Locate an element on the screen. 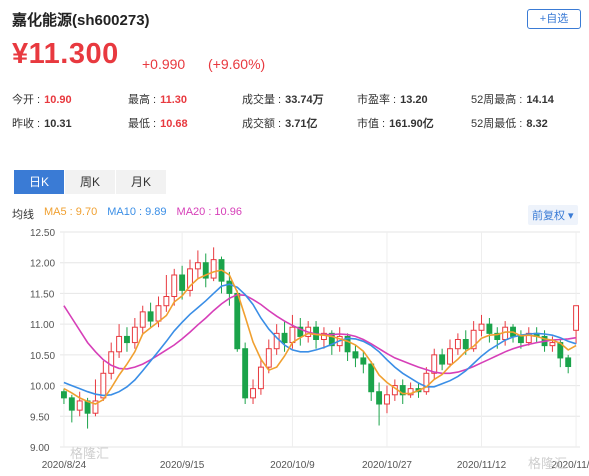 This screenshot has height=476, width=589. stat-high-label: 最高 : is located at coordinates (142, 100).